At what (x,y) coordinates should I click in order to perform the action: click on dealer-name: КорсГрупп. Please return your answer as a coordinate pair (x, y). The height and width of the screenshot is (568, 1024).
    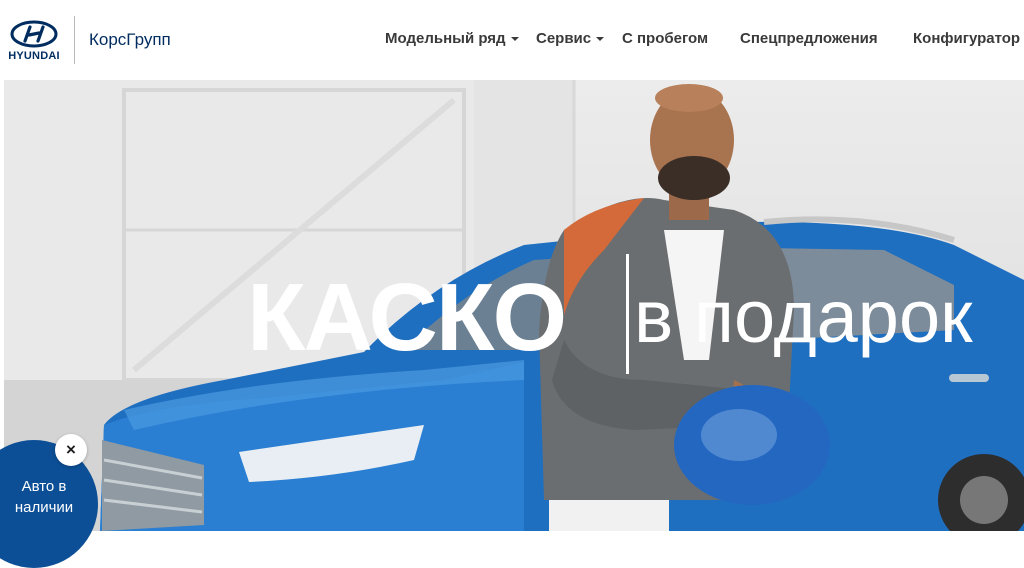
    Looking at the image, I should click on (130, 40).